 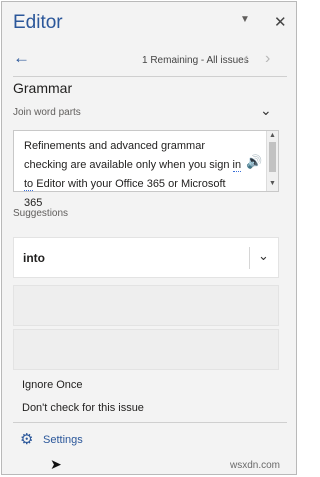 What do you see at coordinates (272, 157) in the screenshot?
I see `scrollbar-thumb` at bounding box center [272, 157].